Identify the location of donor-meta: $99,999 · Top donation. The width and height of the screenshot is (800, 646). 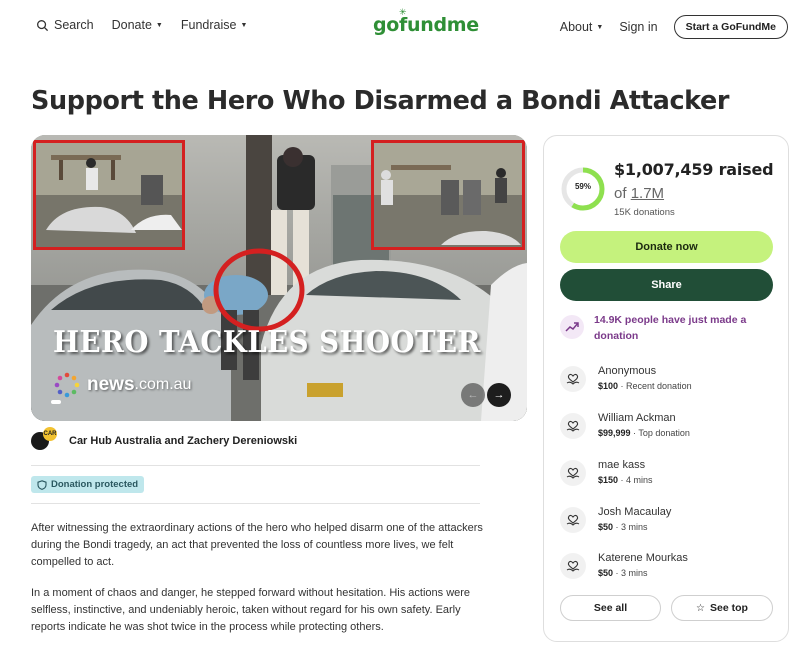
(644, 433).